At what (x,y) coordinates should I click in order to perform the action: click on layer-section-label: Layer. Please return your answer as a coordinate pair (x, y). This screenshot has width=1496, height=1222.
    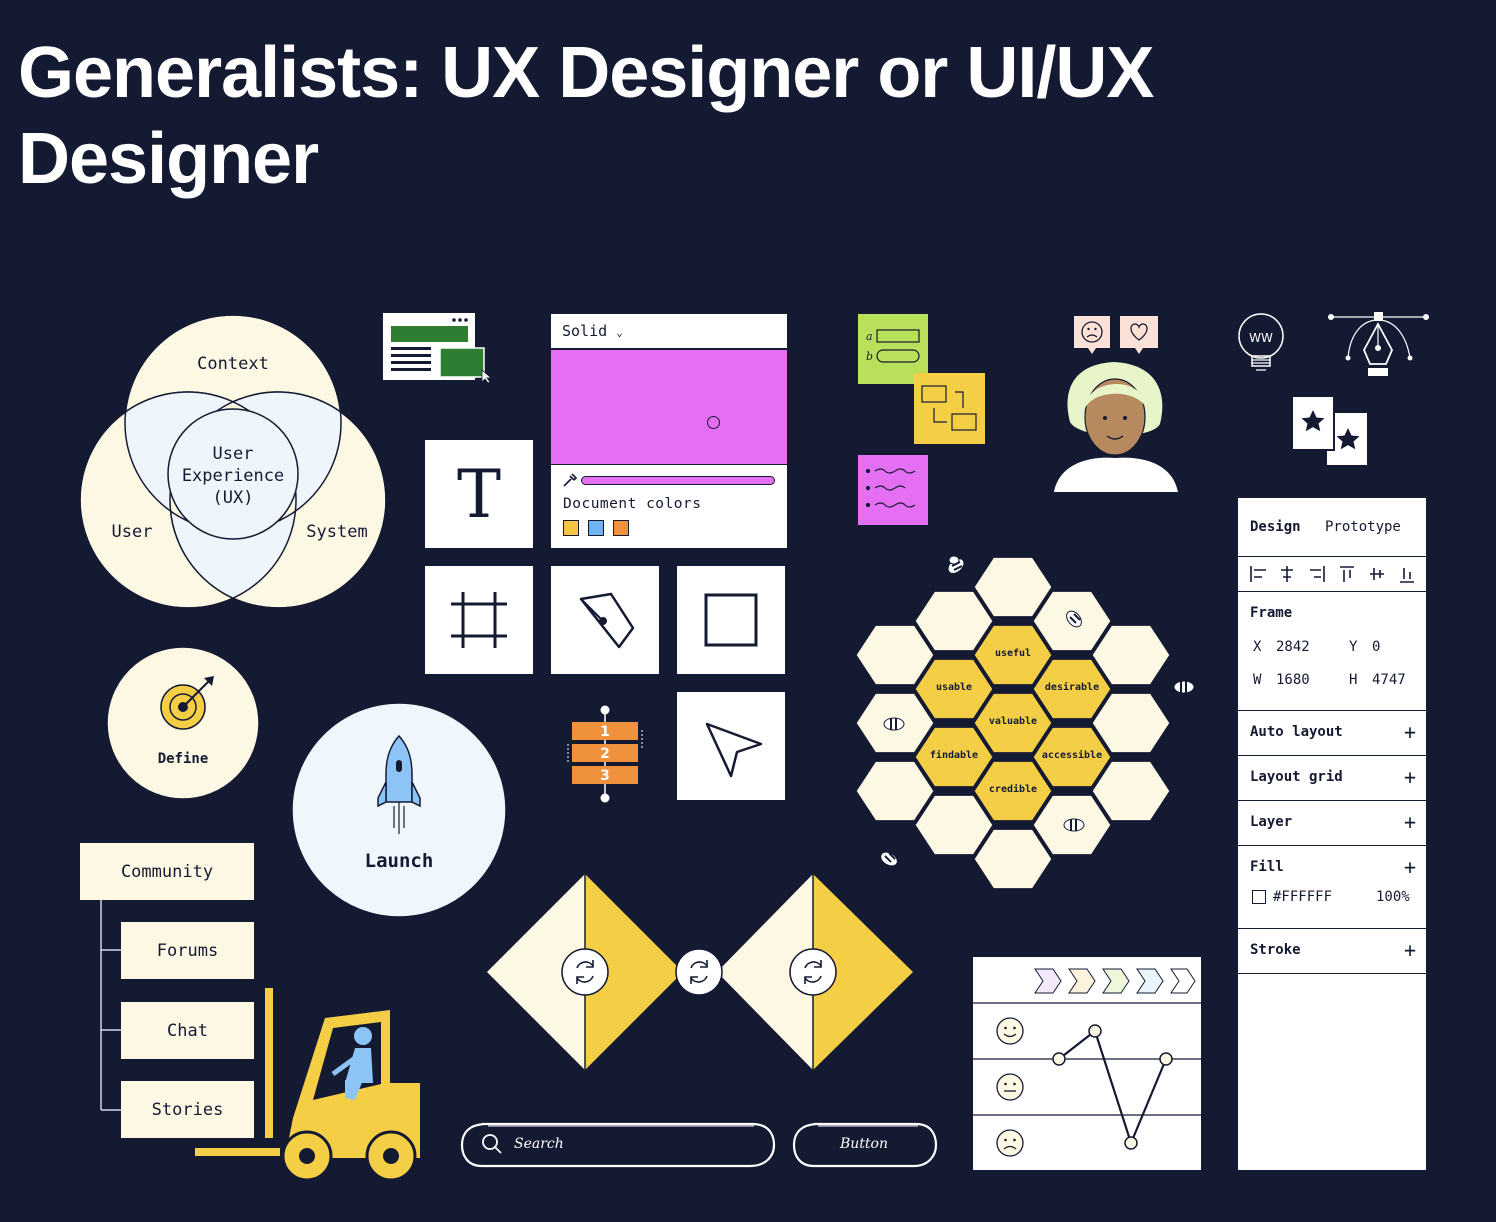
    Looking at the image, I should click on (1271, 822).